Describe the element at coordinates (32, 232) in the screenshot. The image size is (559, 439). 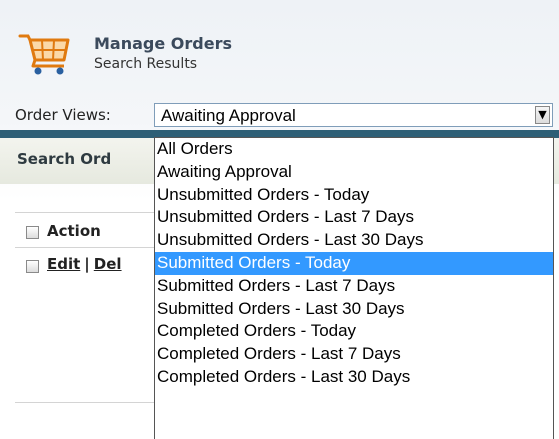
I see `select-all-checkbox` at that location.